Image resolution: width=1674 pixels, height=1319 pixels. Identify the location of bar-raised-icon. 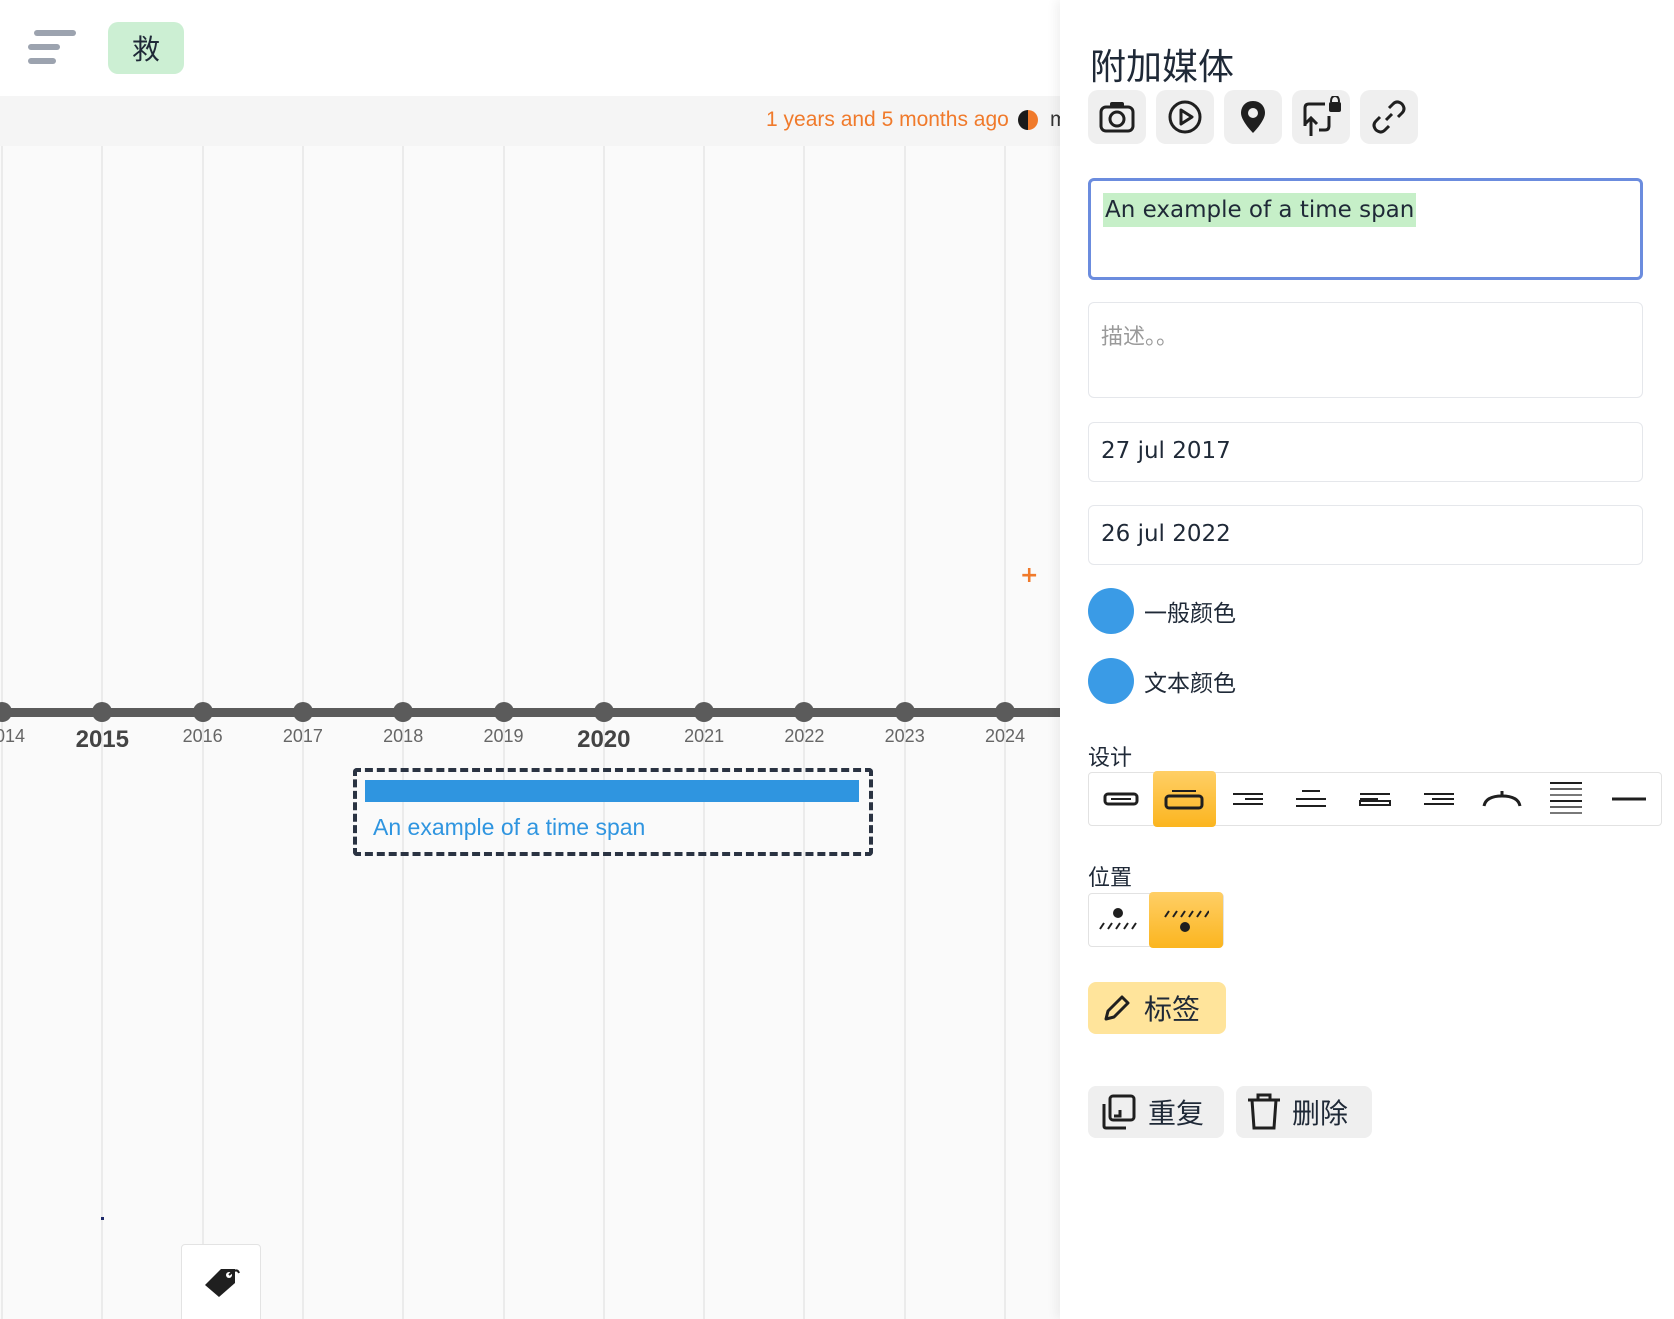
(1184, 800).